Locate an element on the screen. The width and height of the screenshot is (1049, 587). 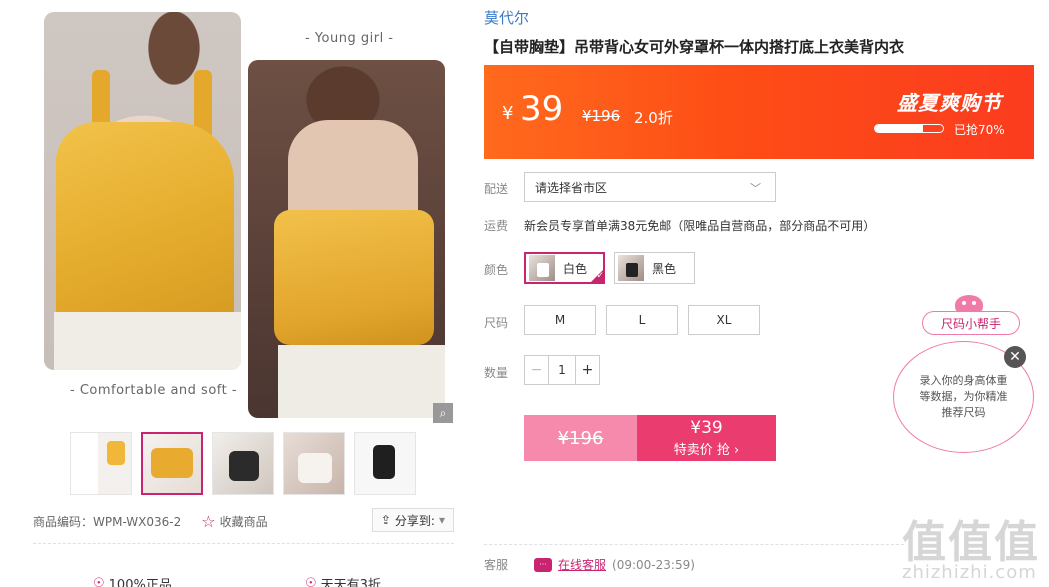
share-icon: ⇪ is located at coordinates (385, 520).